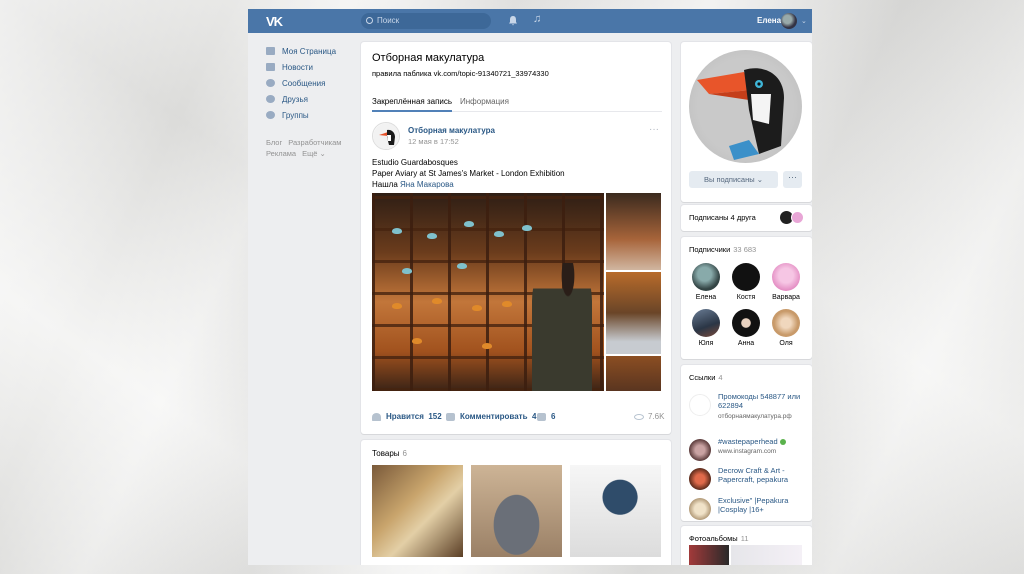 The height and width of the screenshot is (574, 1024). I want to click on bell-icon, so click(513, 20).